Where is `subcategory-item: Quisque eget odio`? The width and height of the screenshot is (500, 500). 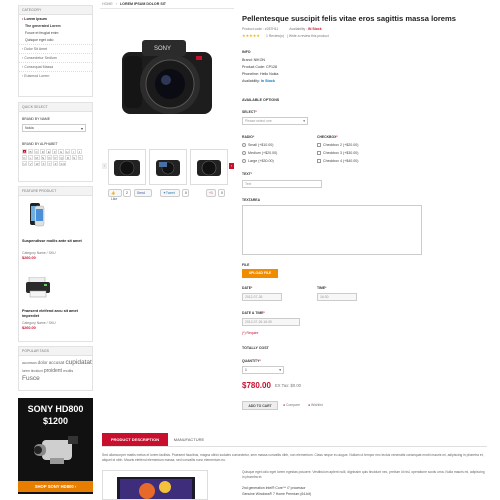
subcategory-item: Quisque eget odio is located at coordinates (55, 41).